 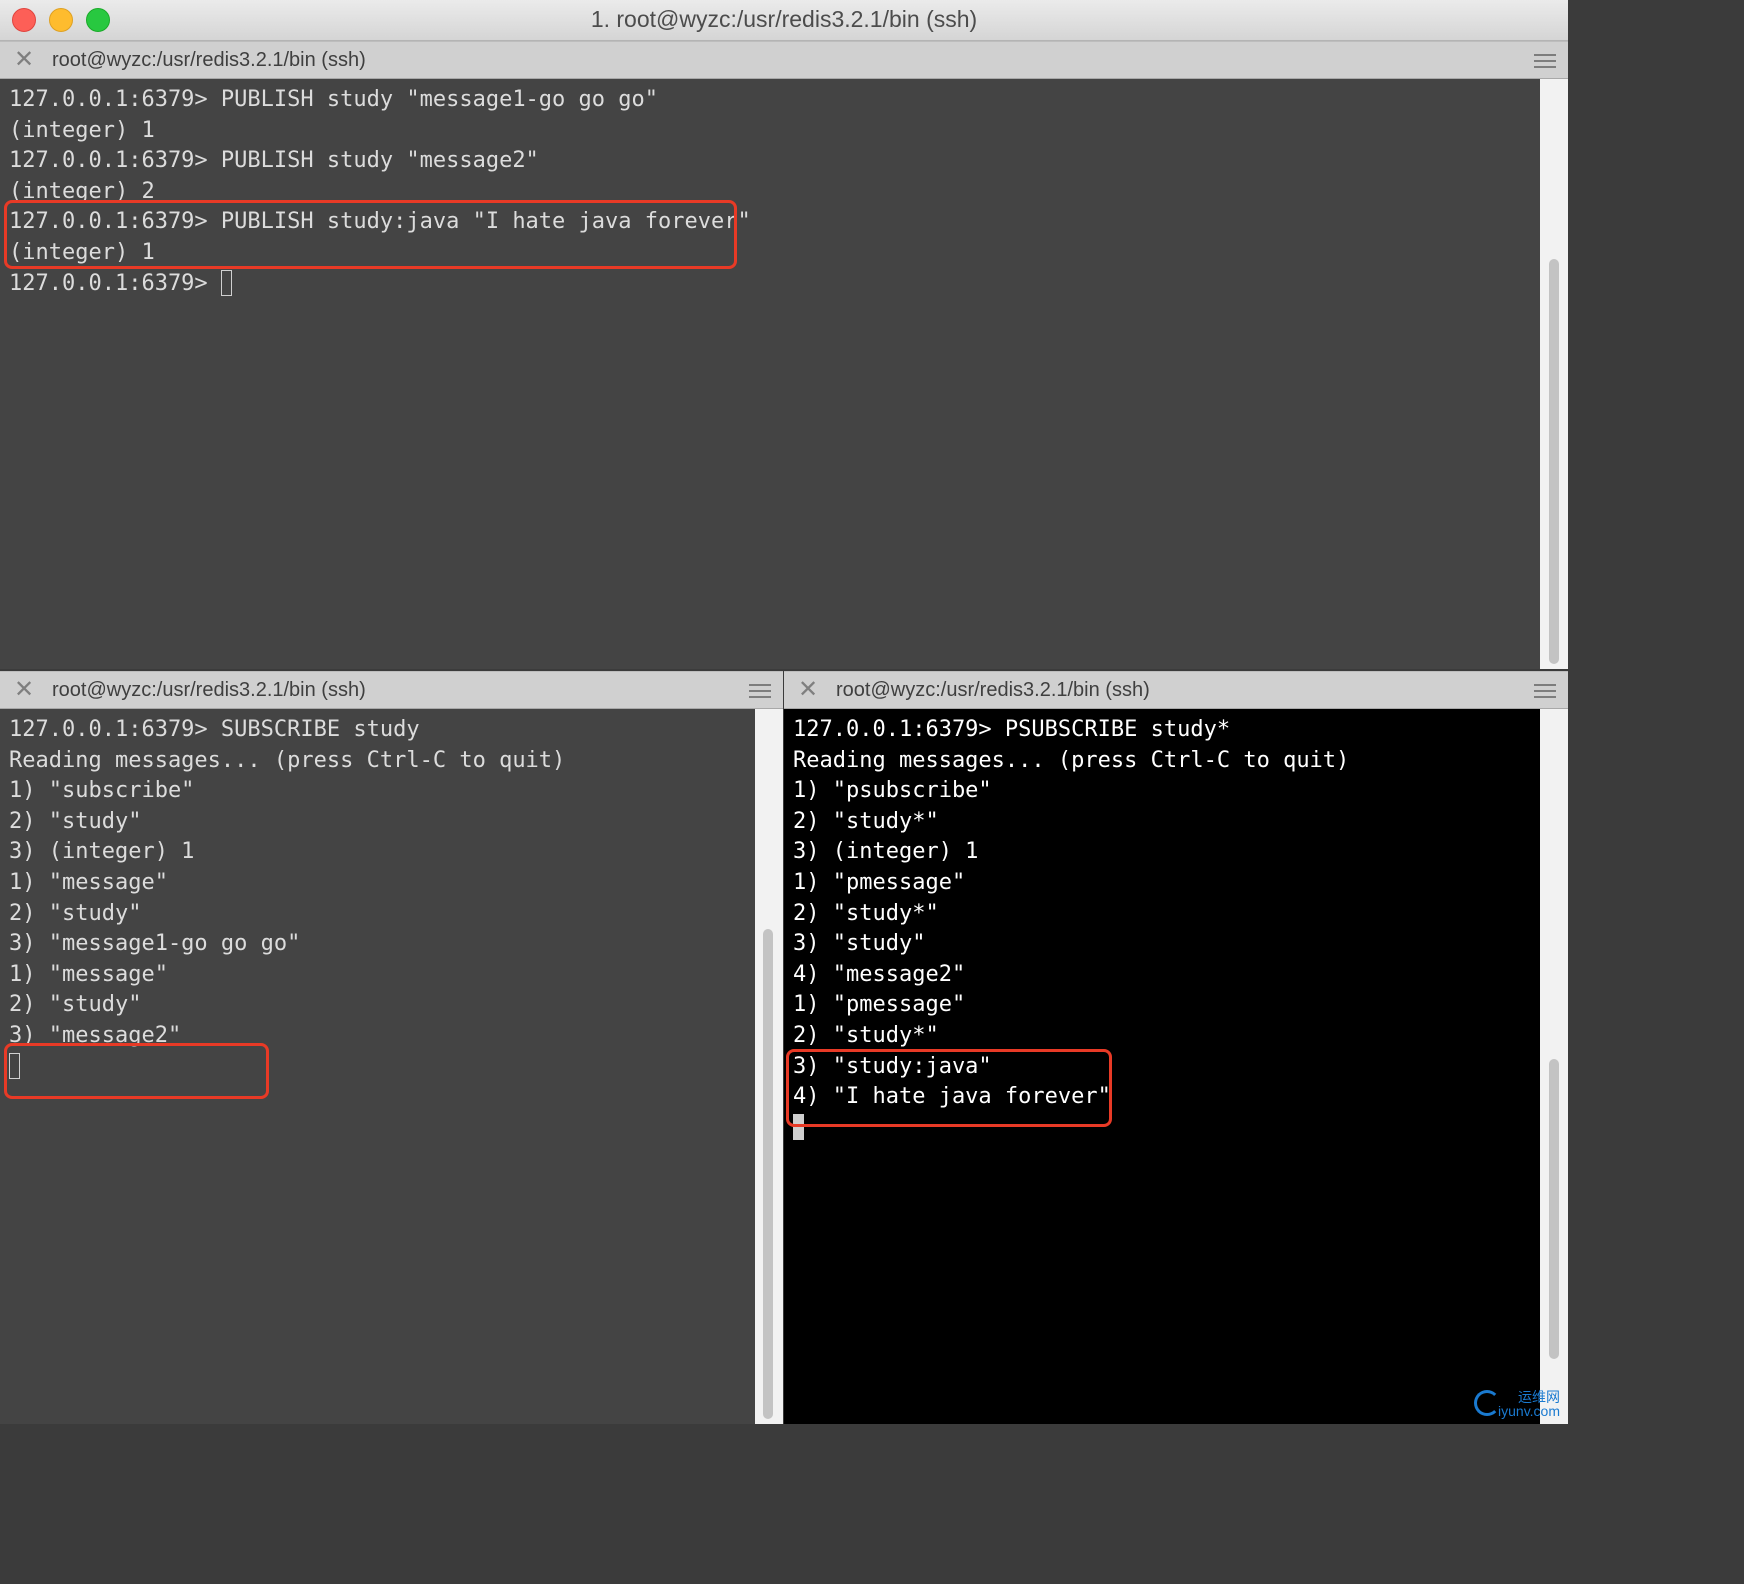 What do you see at coordinates (209, 690) in the screenshot?
I see `bottom-left-pane-title: root@wyzc:/usr/redis3.2.1/bin (ssh)` at bounding box center [209, 690].